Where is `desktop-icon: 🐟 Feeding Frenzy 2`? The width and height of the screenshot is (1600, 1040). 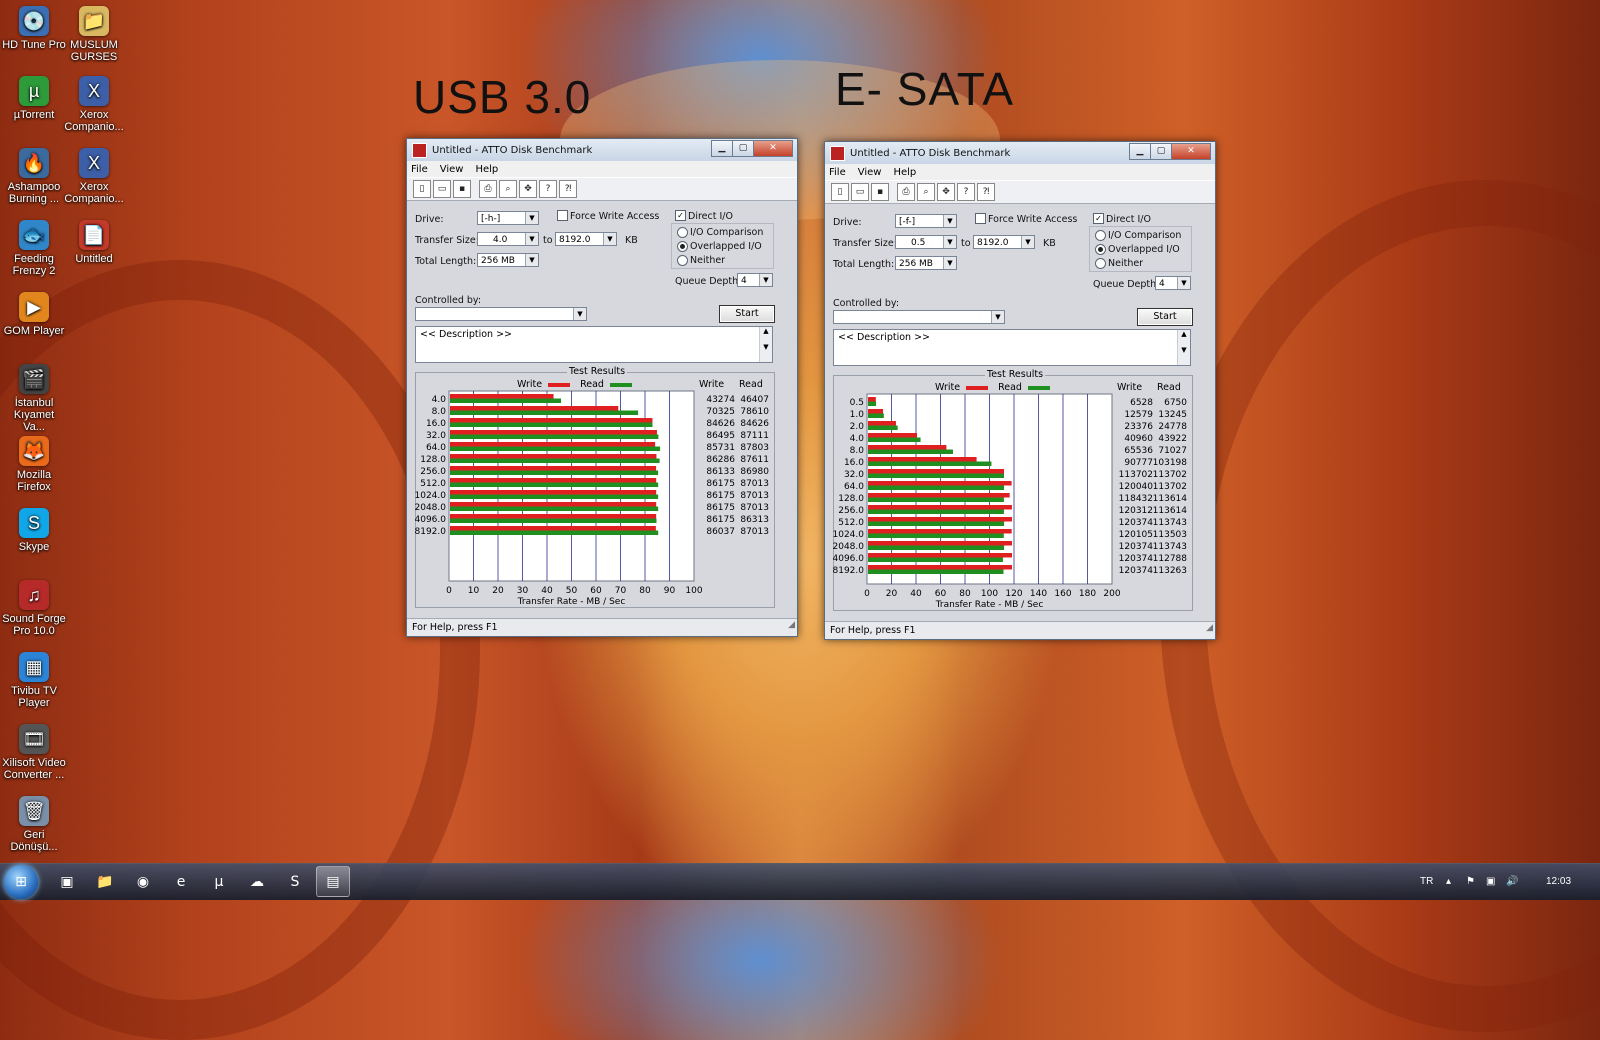 desktop-icon: 🐟 Feeding Frenzy 2 is located at coordinates (34, 248).